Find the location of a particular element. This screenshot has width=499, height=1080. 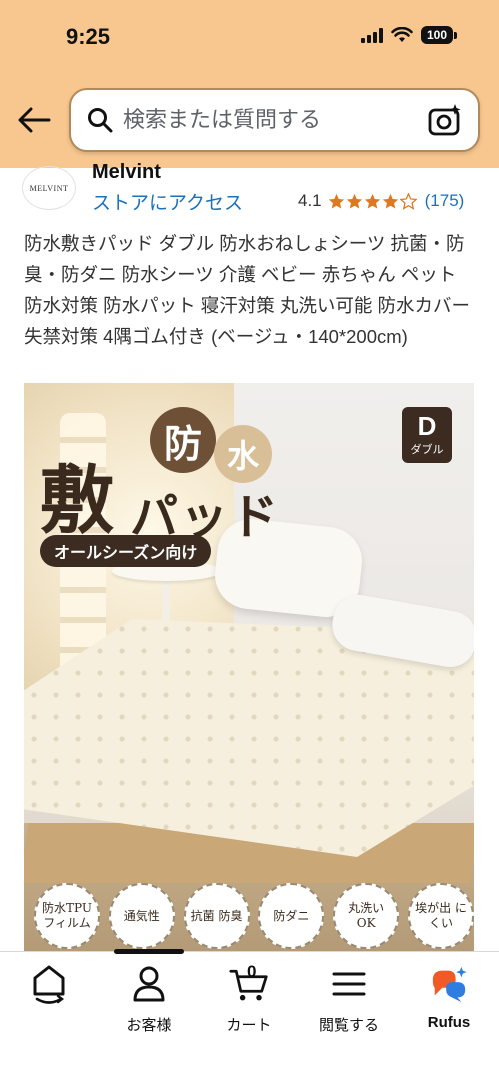

search-bar is located at coordinates (274, 120).